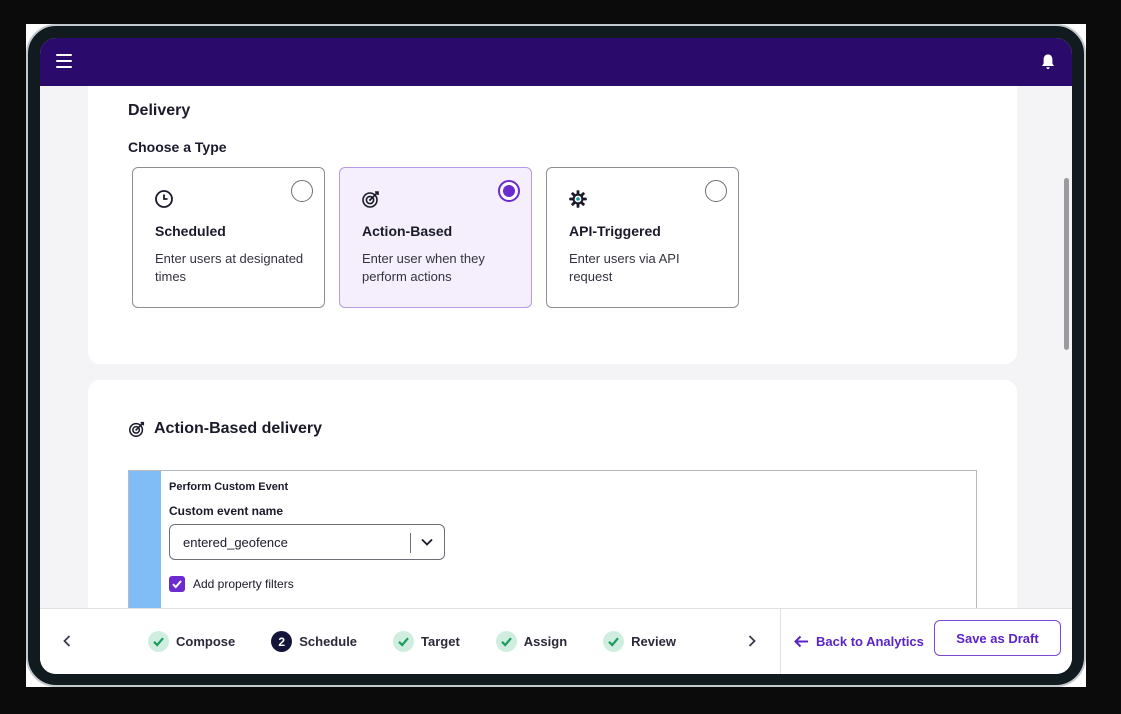 The image size is (1121, 714). Describe the element at coordinates (997, 638) in the screenshot. I see `save-as-draft-button: Save as Draft` at that location.